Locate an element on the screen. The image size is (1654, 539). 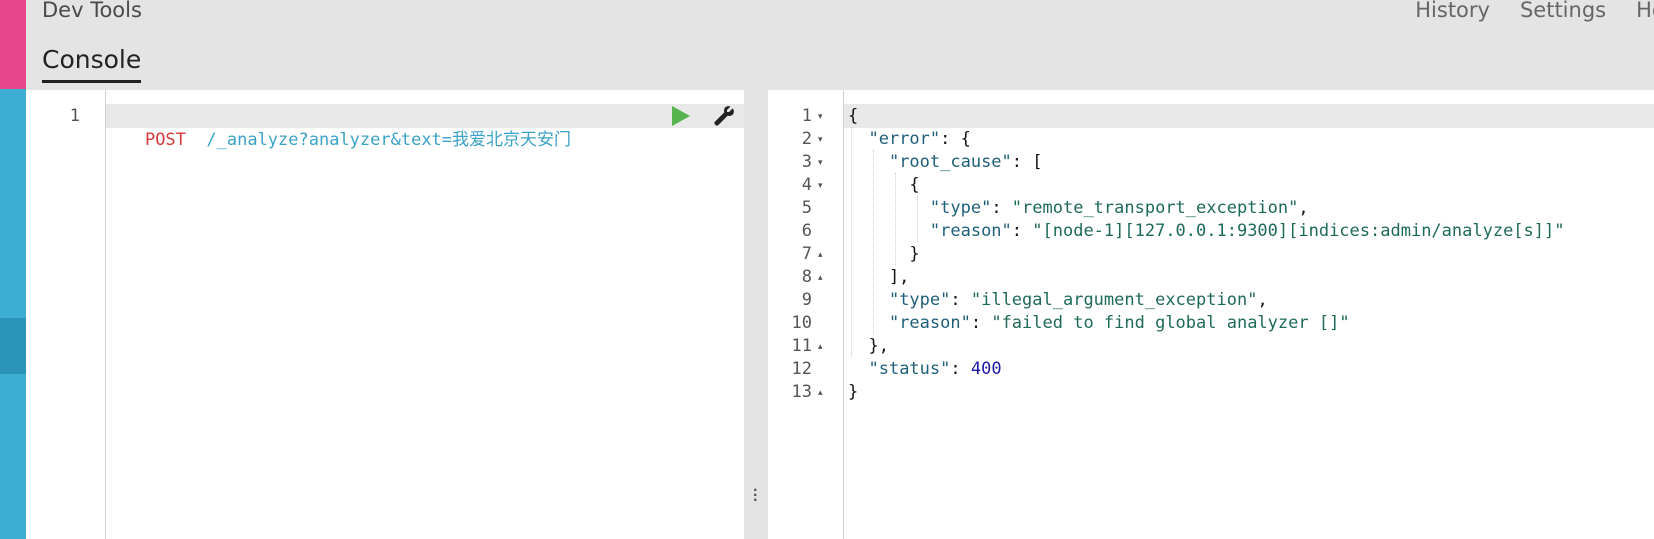
json-line: "error": { is located at coordinates (909, 139).